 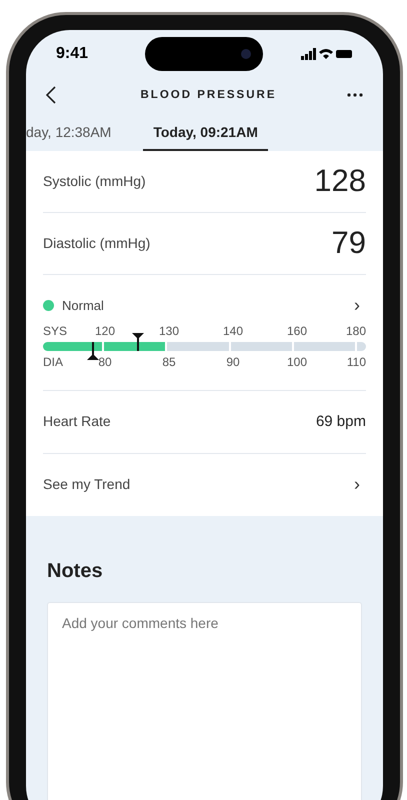 I want to click on back-icon, so click(x=51, y=95).